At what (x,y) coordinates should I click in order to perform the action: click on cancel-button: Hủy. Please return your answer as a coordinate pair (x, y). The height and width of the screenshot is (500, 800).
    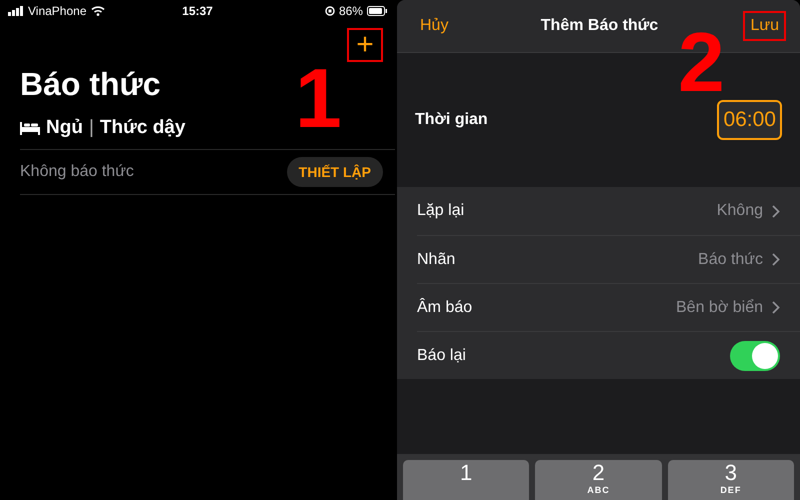
    Looking at the image, I should click on (434, 26).